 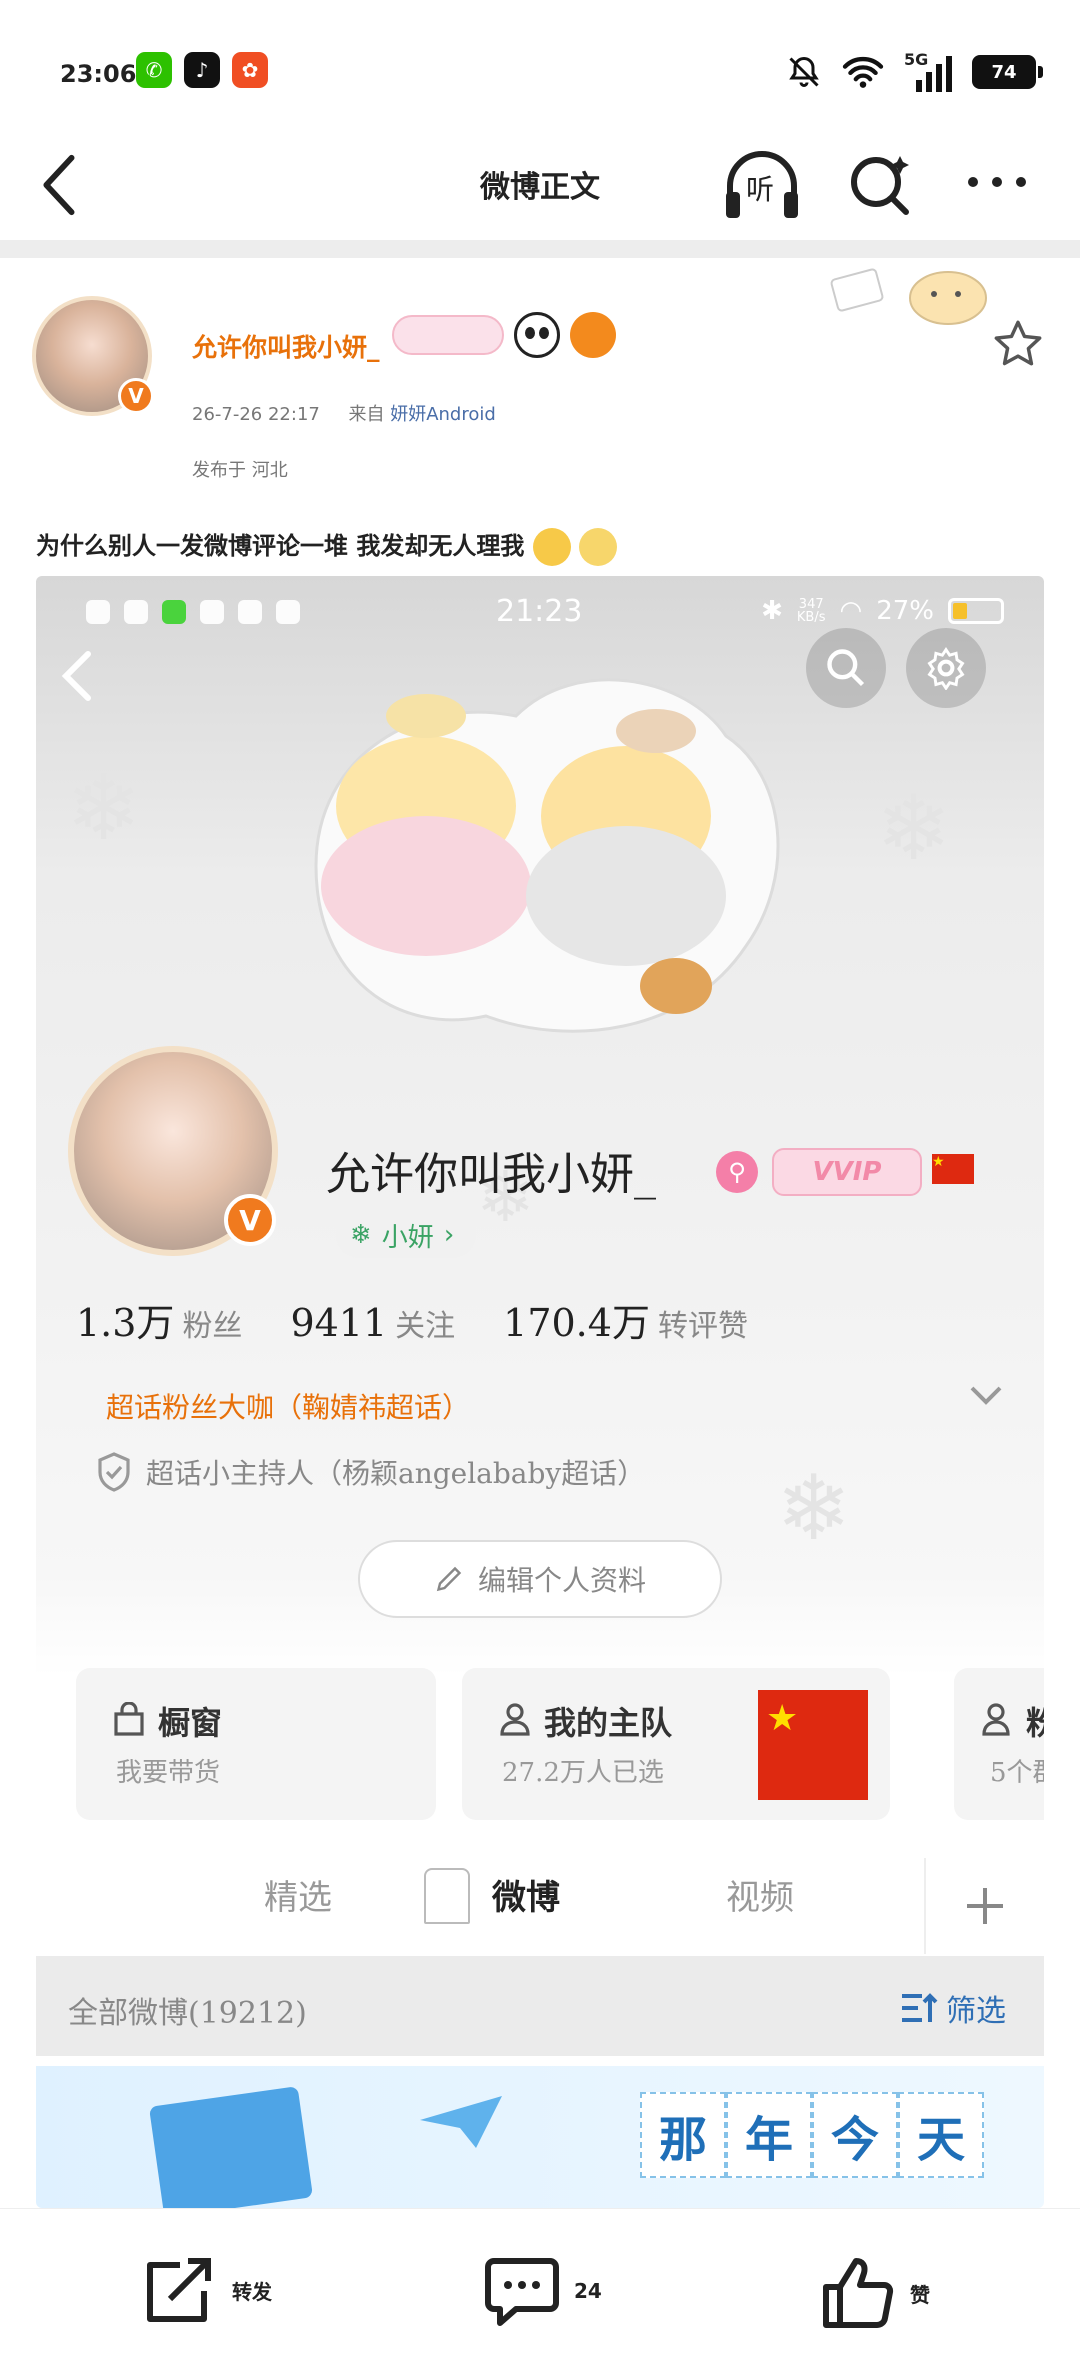 What do you see at coordinates (576, 1319) in the screenshot?
I see `likes-count: 170.4万` at bounding box center [576, 1319].